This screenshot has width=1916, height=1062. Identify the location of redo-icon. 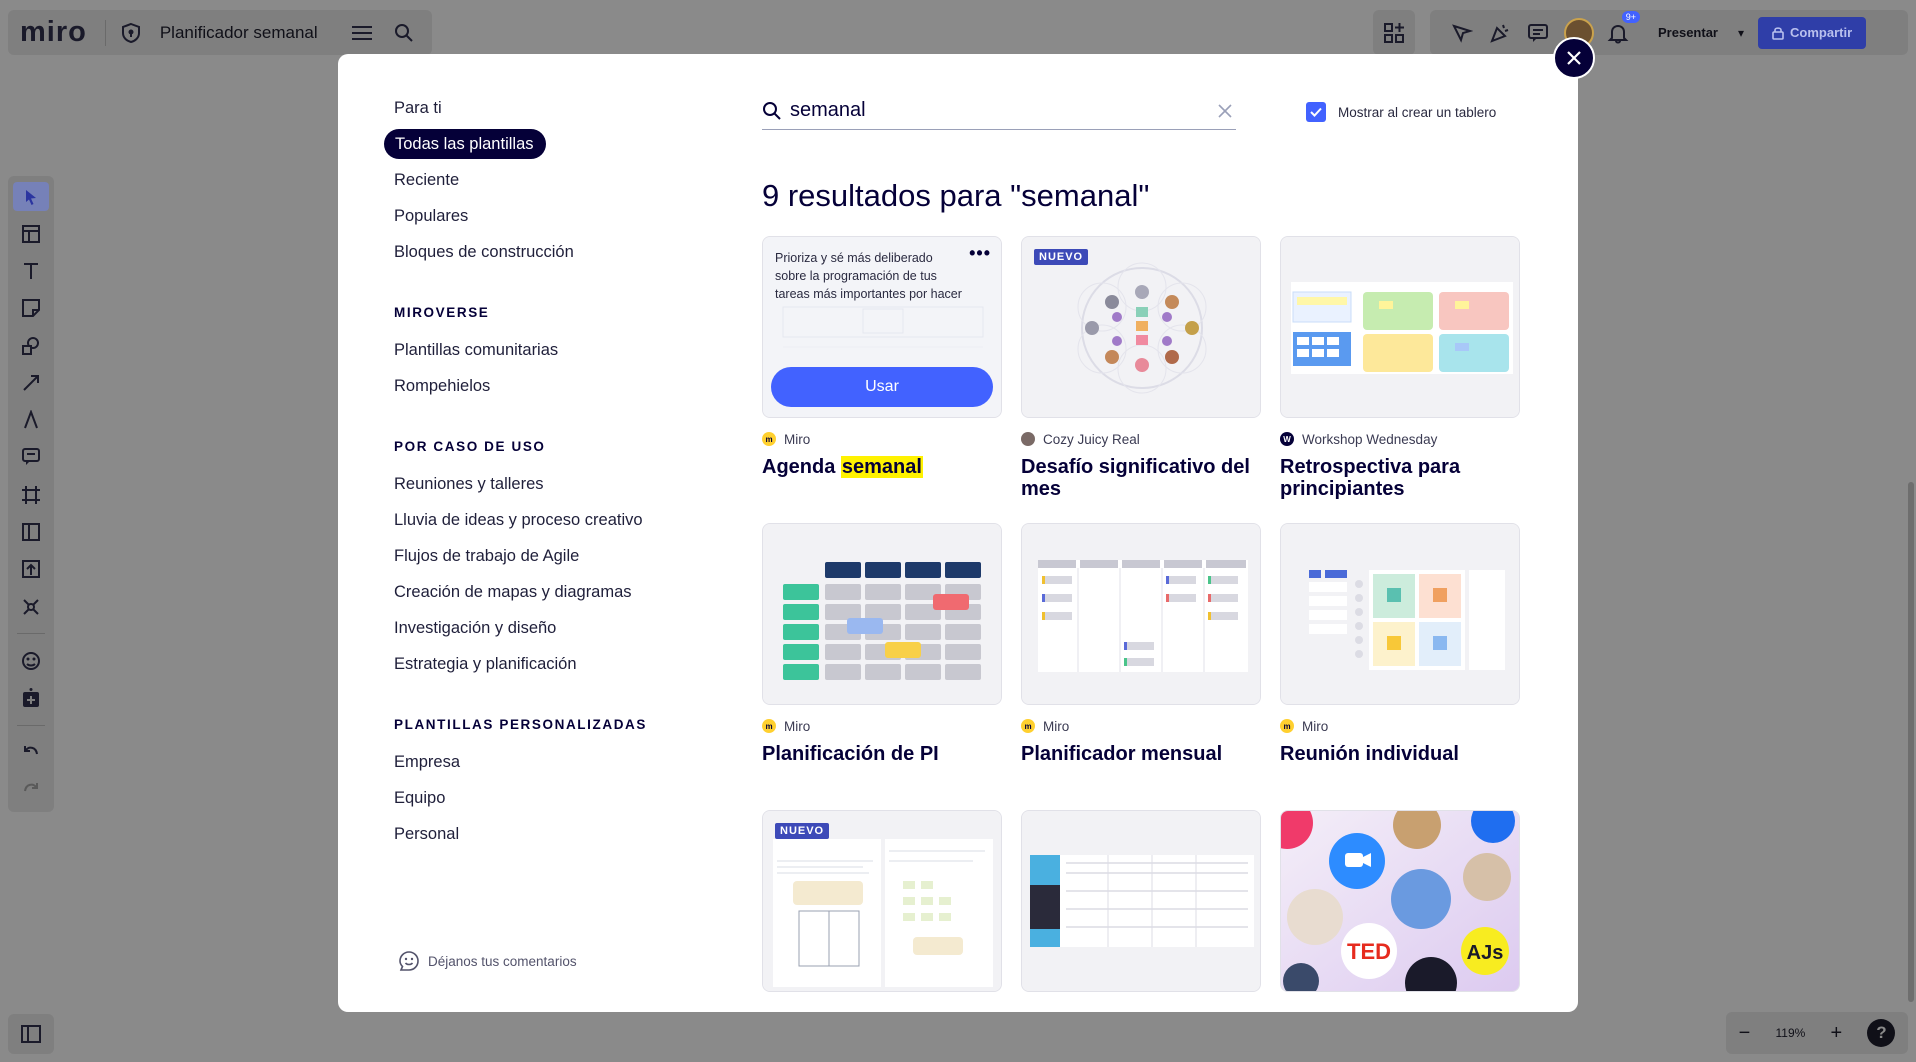
(31, 789).